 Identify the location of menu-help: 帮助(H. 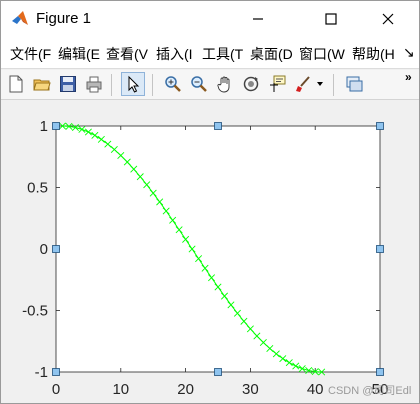
(373, 54).